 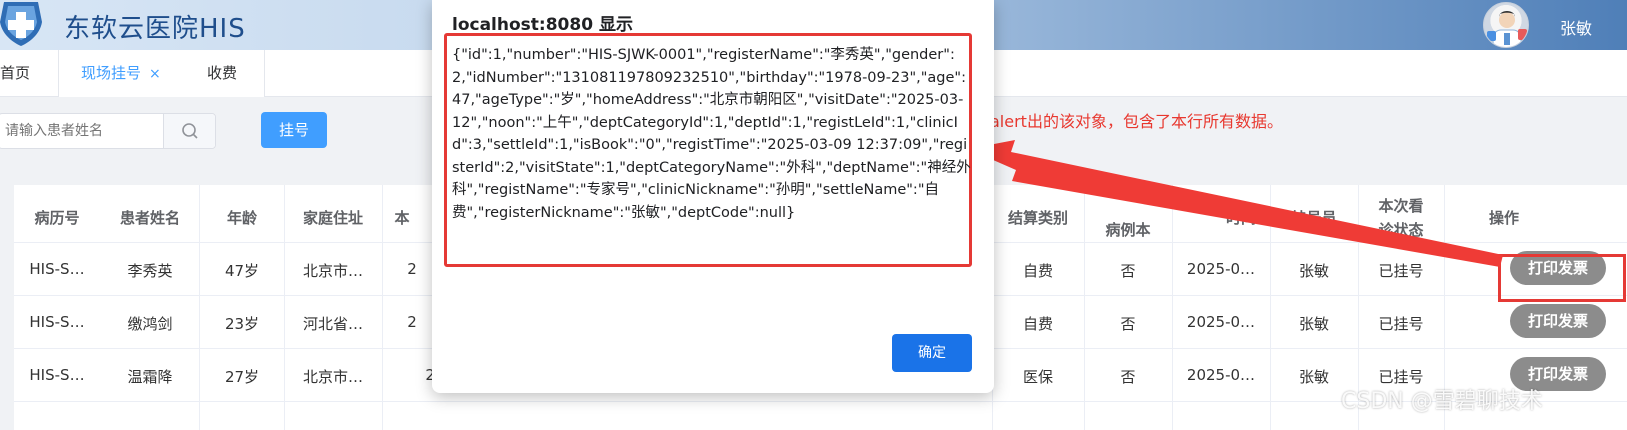 What do you see at coordinates (149, 218) in the screenshot?
I see `header-name: 患者姓名` at bounding box center [149, 218].